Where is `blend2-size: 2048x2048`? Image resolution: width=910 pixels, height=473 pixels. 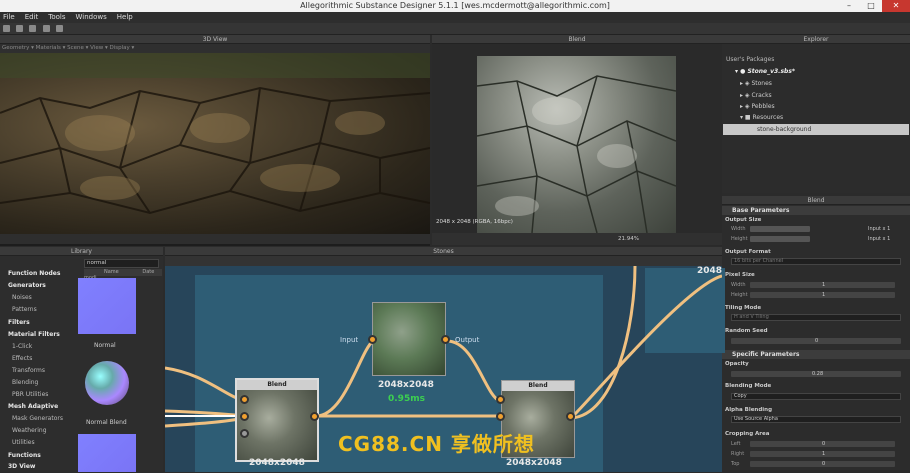
blend2-size: 2048x2048 is located at coordinates (534, 463).